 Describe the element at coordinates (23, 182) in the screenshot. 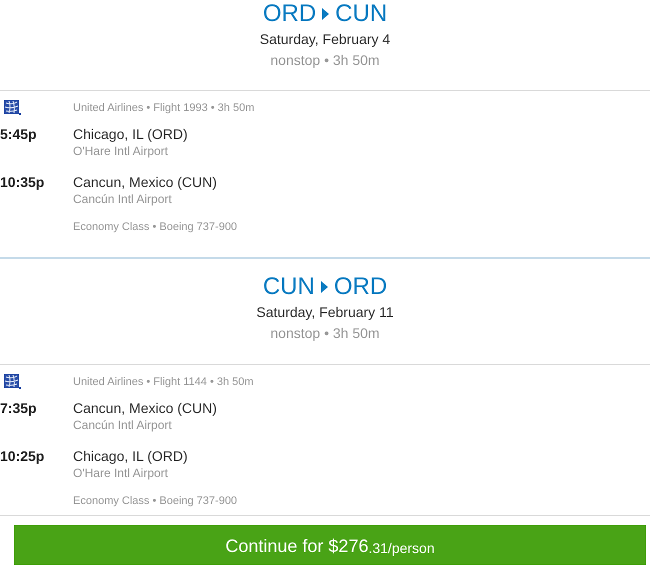

I see `time: 10:35p` at that location.